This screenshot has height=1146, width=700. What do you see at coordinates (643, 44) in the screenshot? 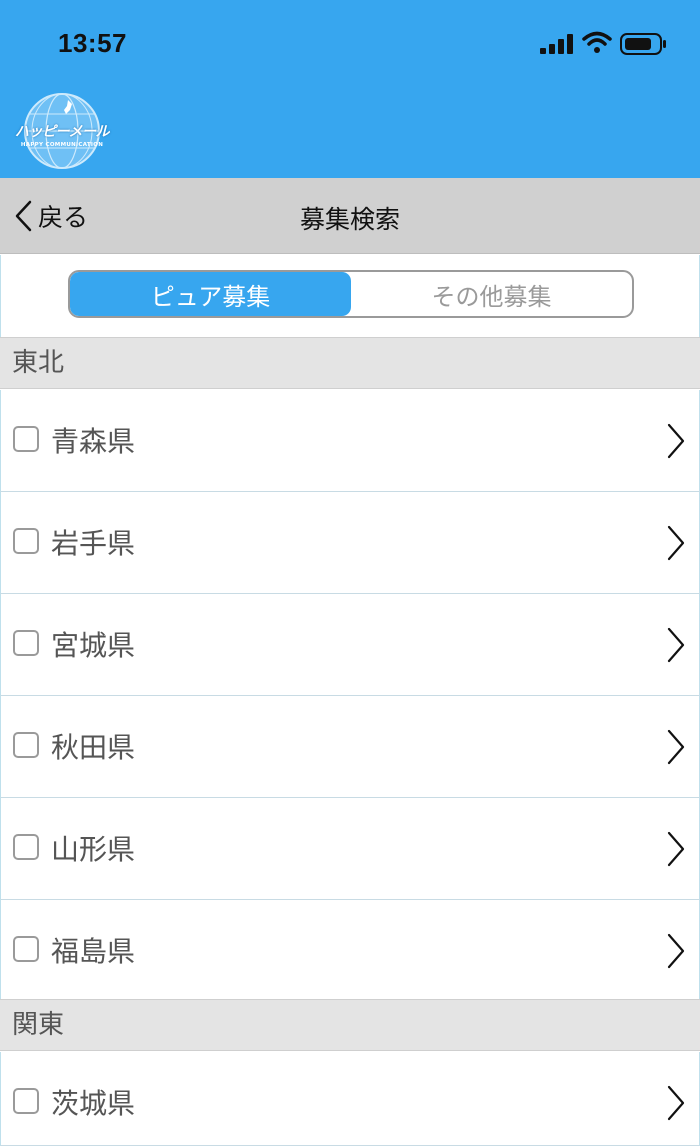
I see `battery-icon` at bounding box center [643, 44].